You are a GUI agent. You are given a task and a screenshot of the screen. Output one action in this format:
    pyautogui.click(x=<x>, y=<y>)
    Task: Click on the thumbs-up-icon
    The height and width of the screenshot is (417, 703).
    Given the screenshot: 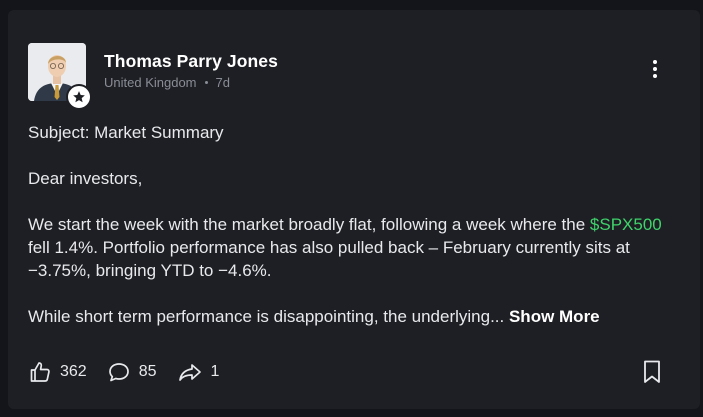 What is the action you would take?
    pyautogui.click(x=40, y=372)
    